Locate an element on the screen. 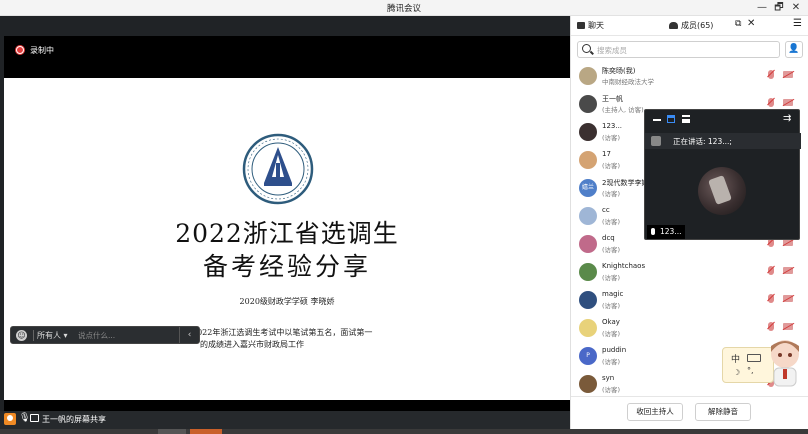 Image resolution: width=808 pixels, height=434 pixels. chat-icon is located at coordinates (581, 25).